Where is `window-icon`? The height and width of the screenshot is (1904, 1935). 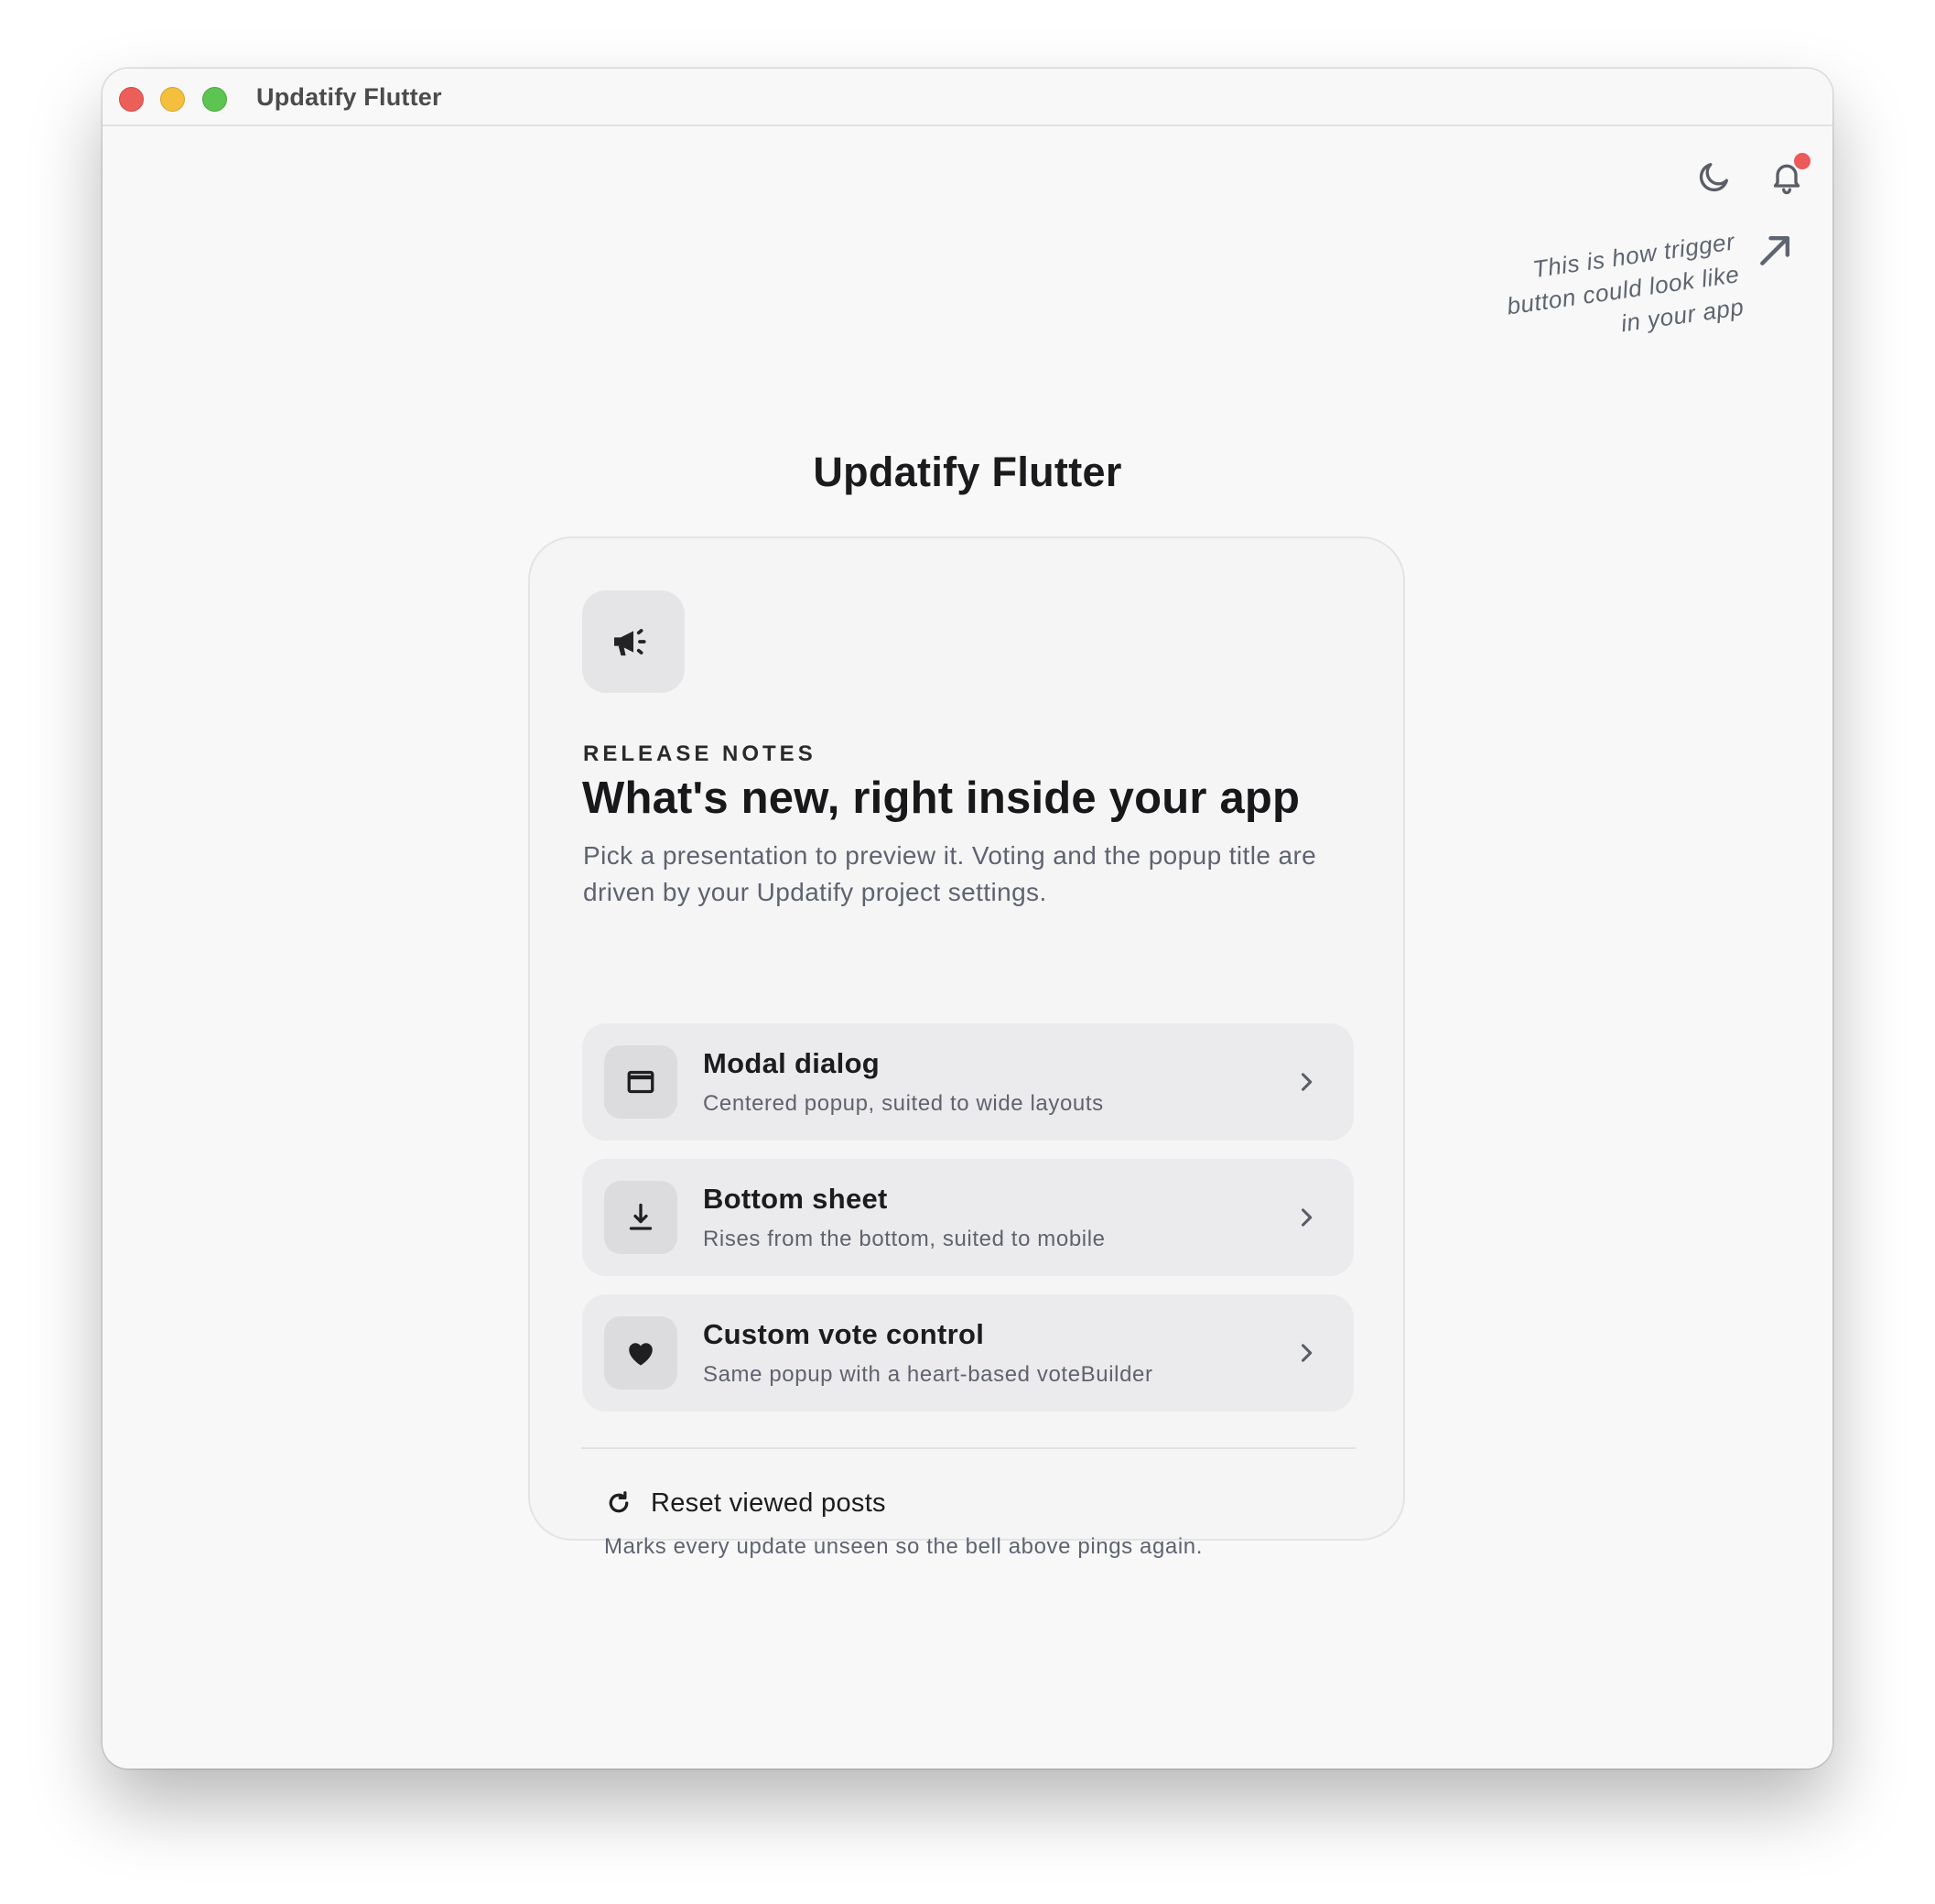
window-icon is located at coordinates (640, 1082).